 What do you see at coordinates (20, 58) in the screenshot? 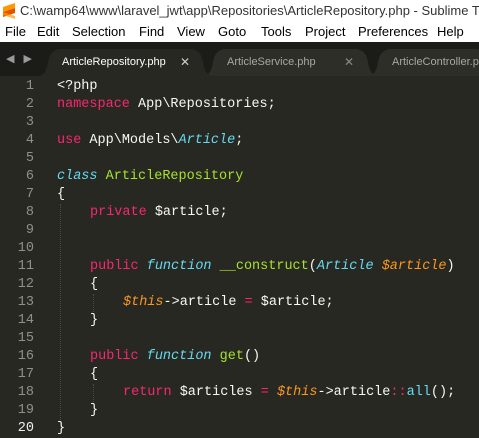
I see `tab-nav-arrows: ◀ ▶` at bounding box center [20, 58].